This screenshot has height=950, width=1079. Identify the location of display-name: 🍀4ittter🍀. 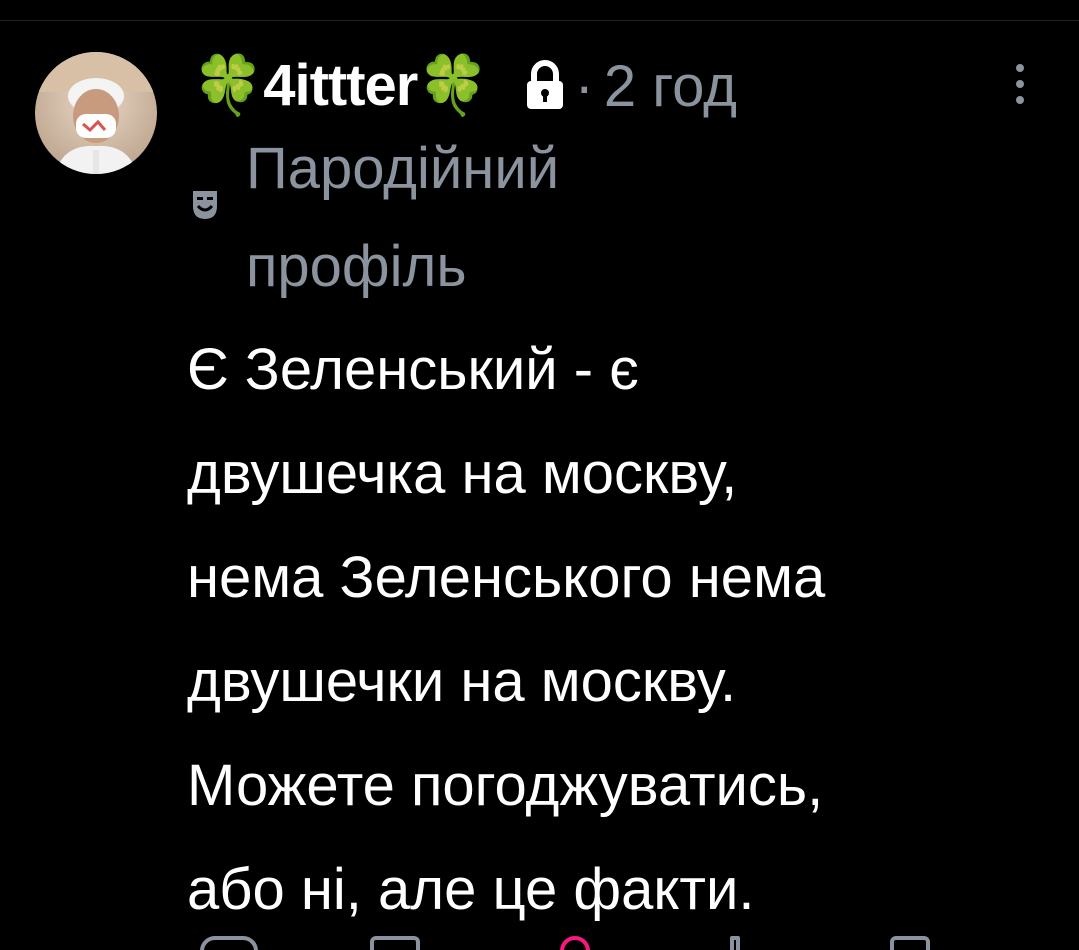
(341, 86).